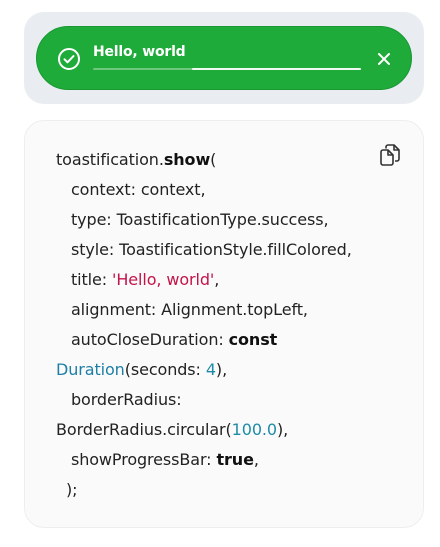  I want to click on code-line: type: ToastificationType.success,, so click(204, 220).